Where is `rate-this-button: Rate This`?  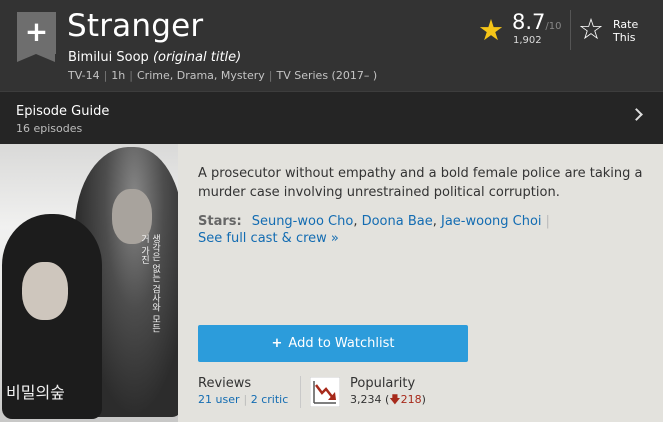
rate-this-button: Rate This is located at coordinates (633, 31).